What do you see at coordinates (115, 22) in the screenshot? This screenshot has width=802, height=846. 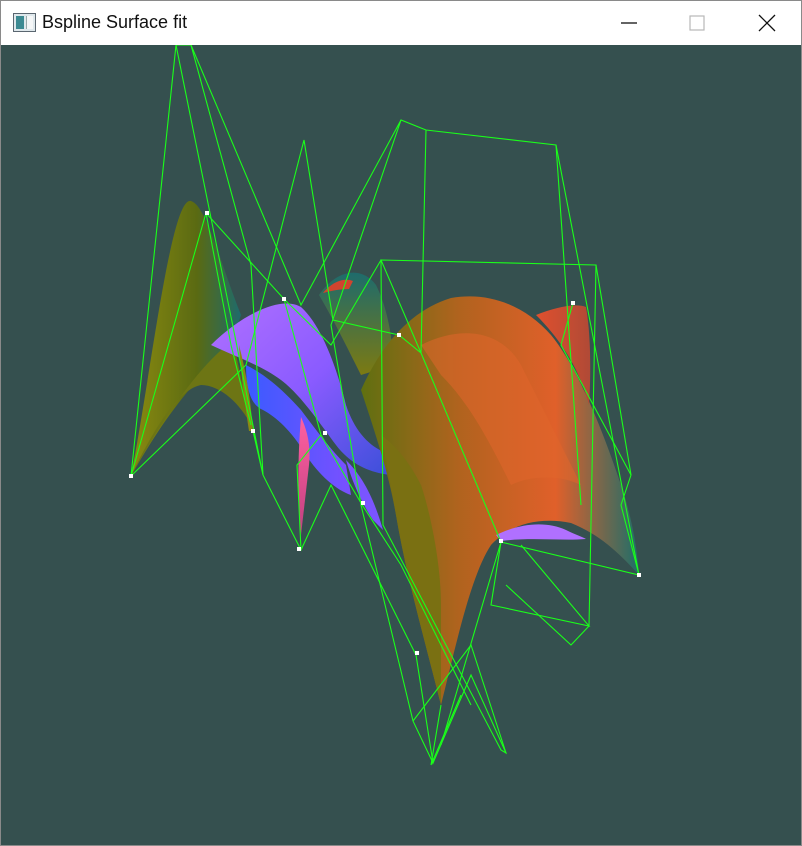 I see `window-title: Bspline Surface fit` at bounding box center [115, 22].